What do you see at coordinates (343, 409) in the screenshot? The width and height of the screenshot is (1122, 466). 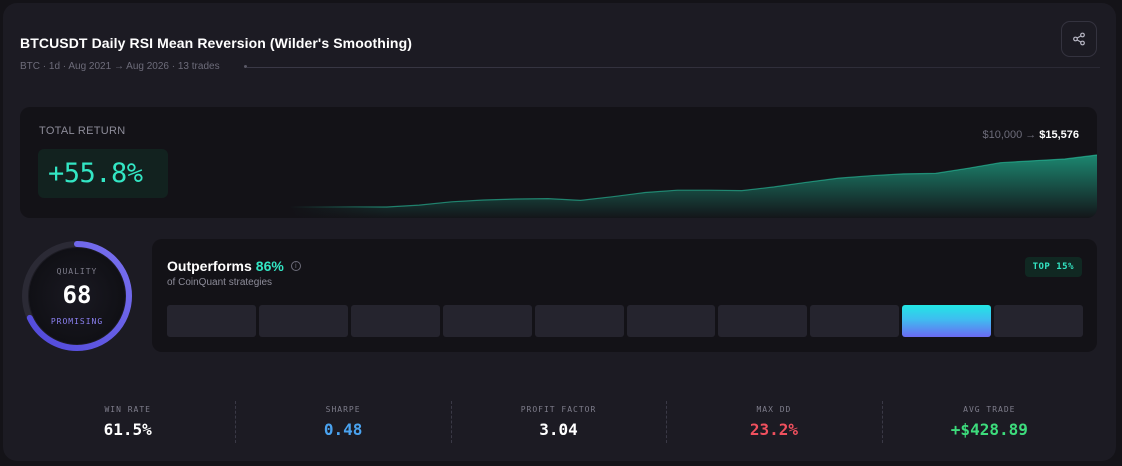 I see `metric-label: SHARPE` at bounding box center [343, 409].